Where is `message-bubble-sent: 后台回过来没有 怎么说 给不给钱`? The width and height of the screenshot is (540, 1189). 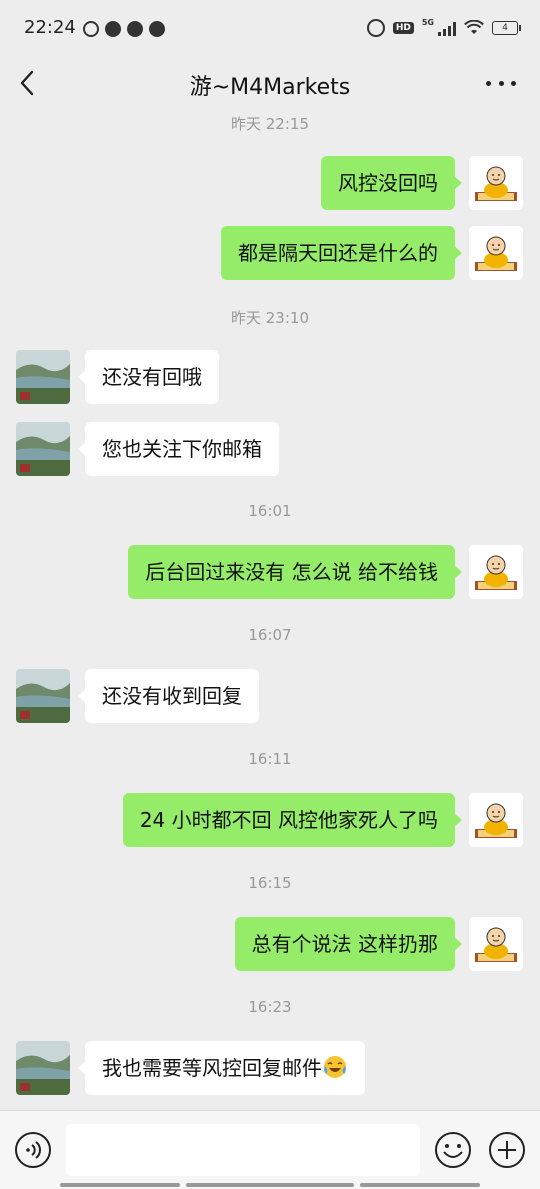 message-bubble-sent: 后台回过来没有 怎么说 给不给钱 is located at coordinates (295, 572).